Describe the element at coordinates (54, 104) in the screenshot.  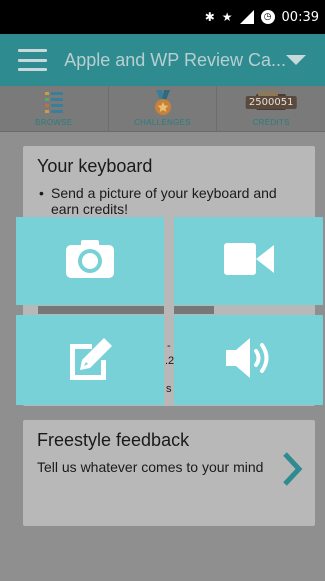
I see `list-icon` at that location.